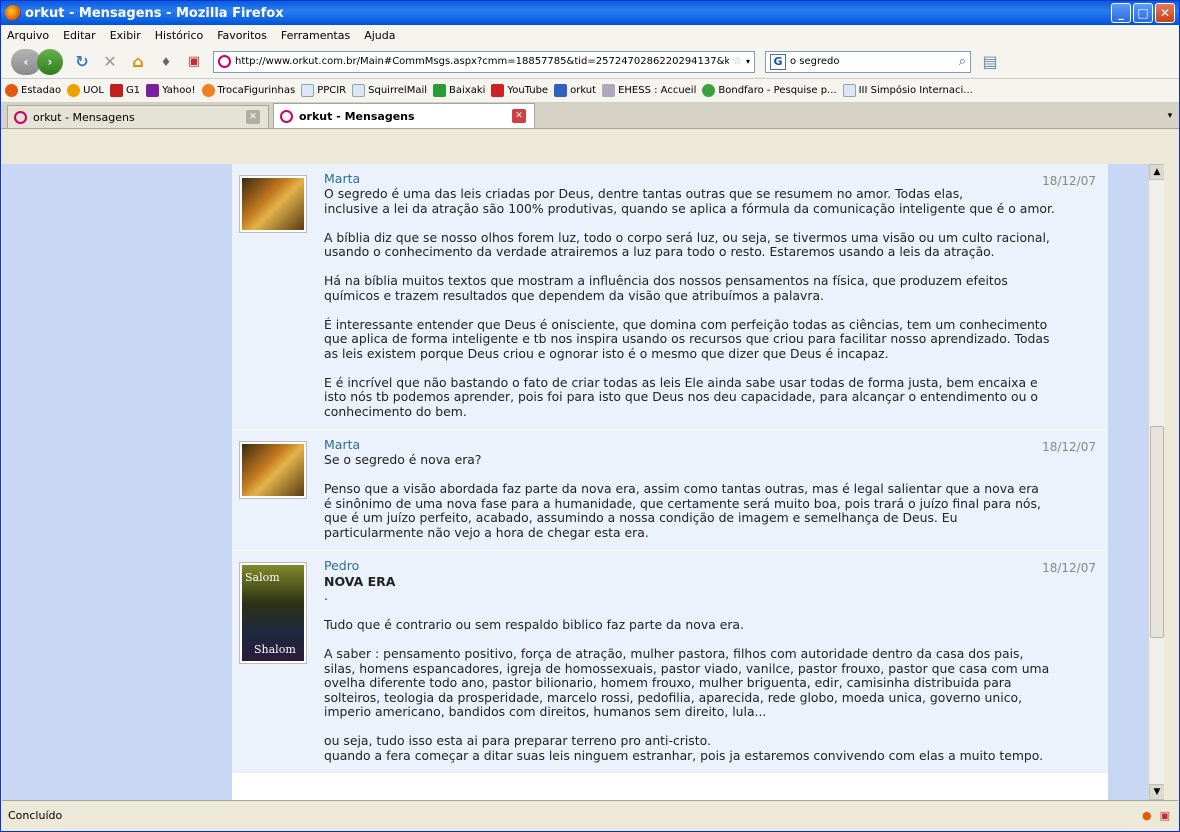 The height and width of the screenshot is (832, 1180). Describe the element at coordinates (575, 90) in the screenshot. I see `bookmark-orkut: orkut` at that location.